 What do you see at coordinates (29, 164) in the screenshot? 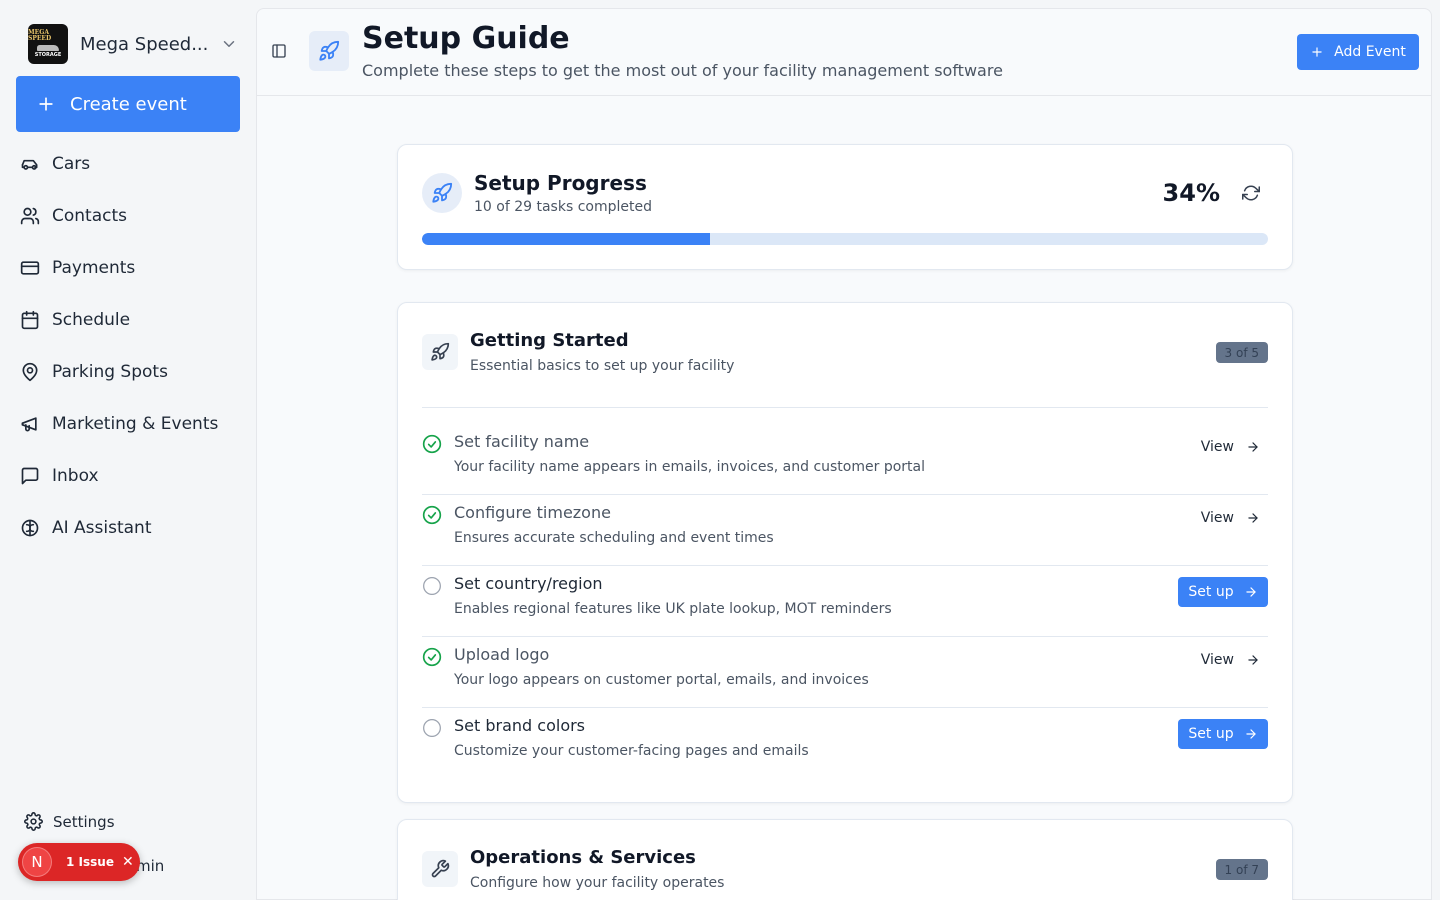
I see `car-icon` at bounding box center [29, 164].